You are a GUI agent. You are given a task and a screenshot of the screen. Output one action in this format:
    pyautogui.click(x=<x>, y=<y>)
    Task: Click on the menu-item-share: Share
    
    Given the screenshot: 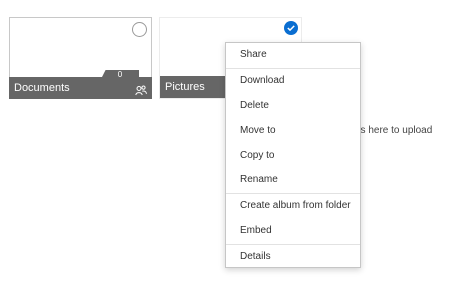 What is the action you would take?
    pyautogui.click(x=293, y=56)
    